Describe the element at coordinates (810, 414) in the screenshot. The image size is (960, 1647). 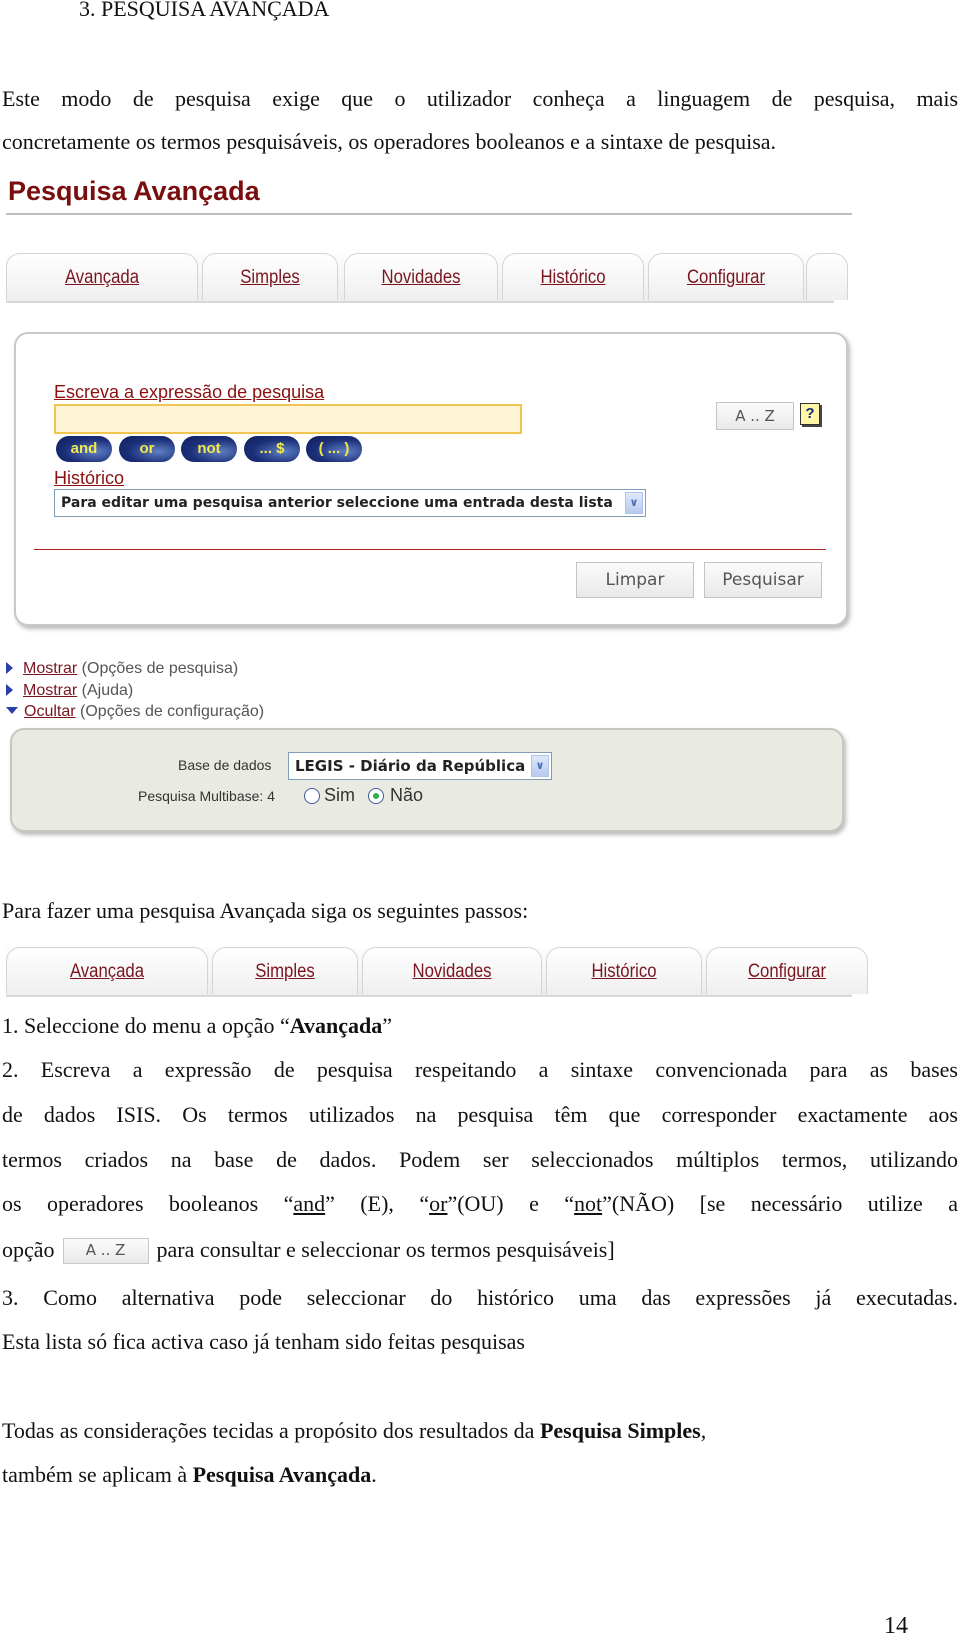
I see `help-icon: ?` at that location.